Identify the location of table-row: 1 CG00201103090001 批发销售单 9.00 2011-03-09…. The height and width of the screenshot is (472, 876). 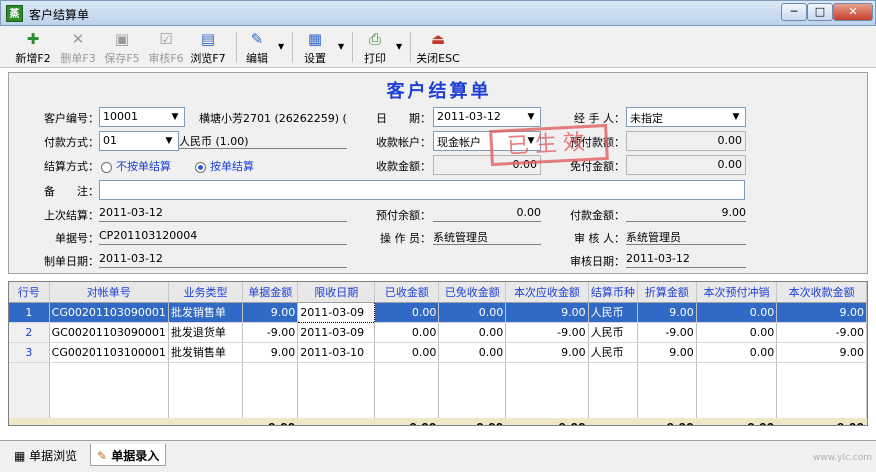
(438, 312).